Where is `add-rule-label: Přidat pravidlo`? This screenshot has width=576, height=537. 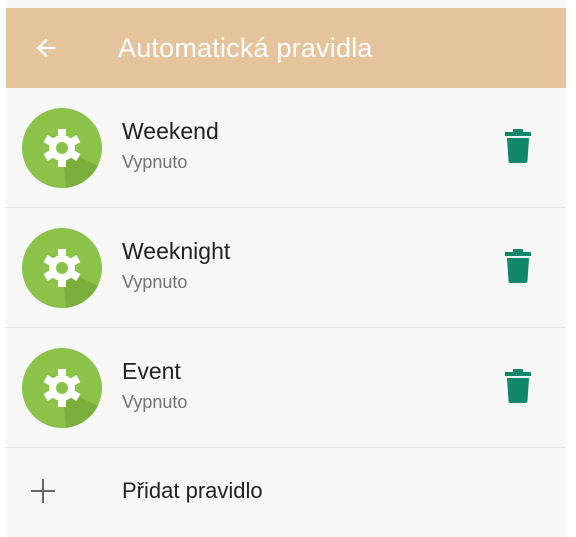 add-rule-label: Přidat pravidlo is located at coordinates (192, 490).